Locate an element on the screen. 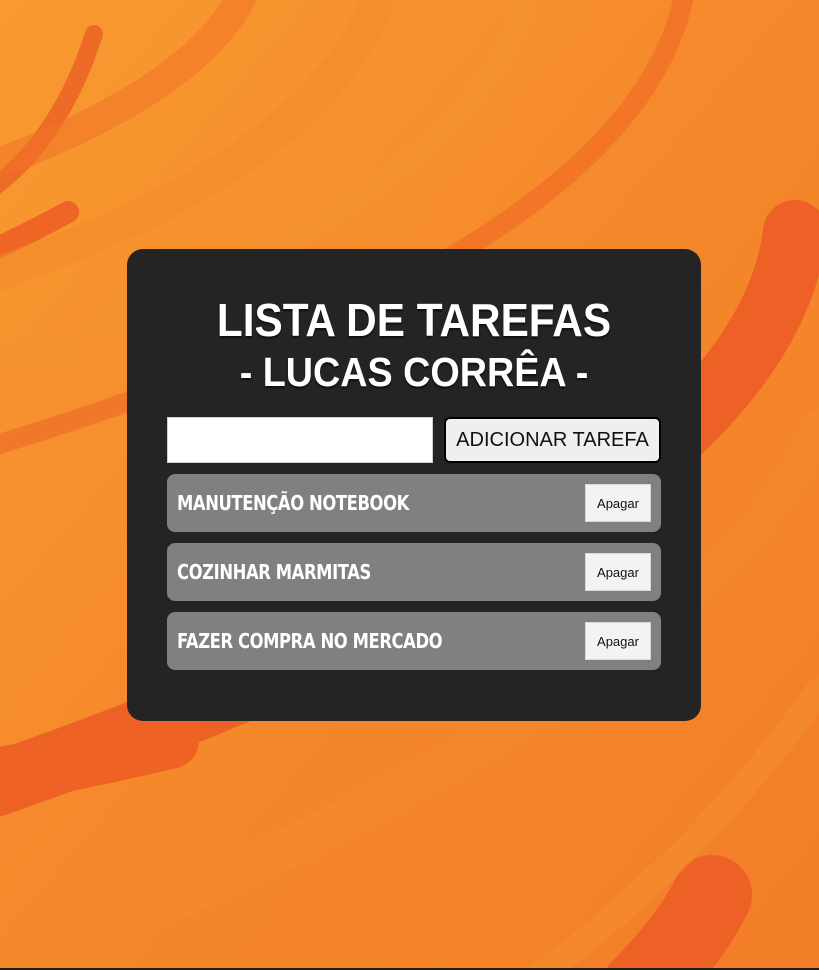 The width and height of the screenshot is (819, 970). task-item: FAZER COMPRA NO MERCADO Apagar is located at coordinates (414, 641).